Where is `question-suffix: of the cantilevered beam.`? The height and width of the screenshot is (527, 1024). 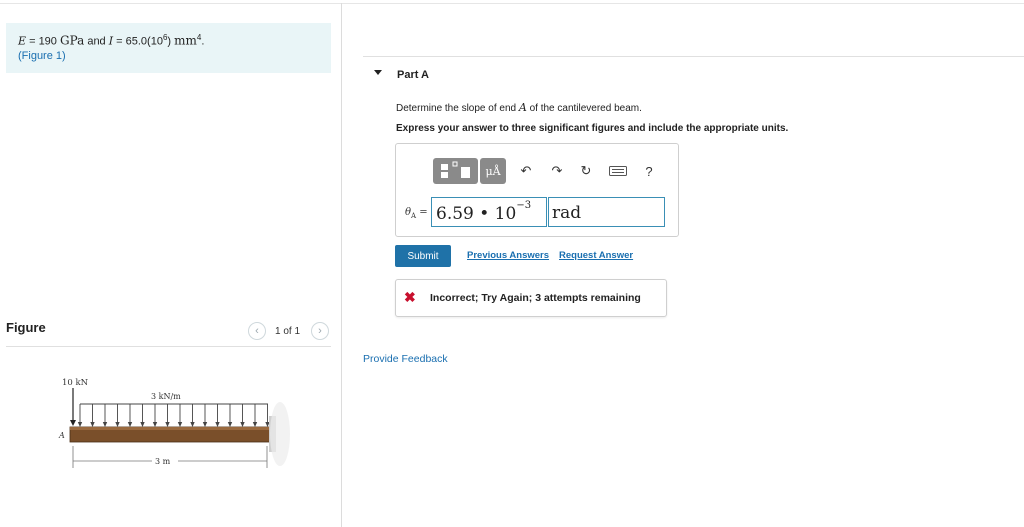 question-suffix: of the cantilevered beam. is located at coordinates (584, 108).